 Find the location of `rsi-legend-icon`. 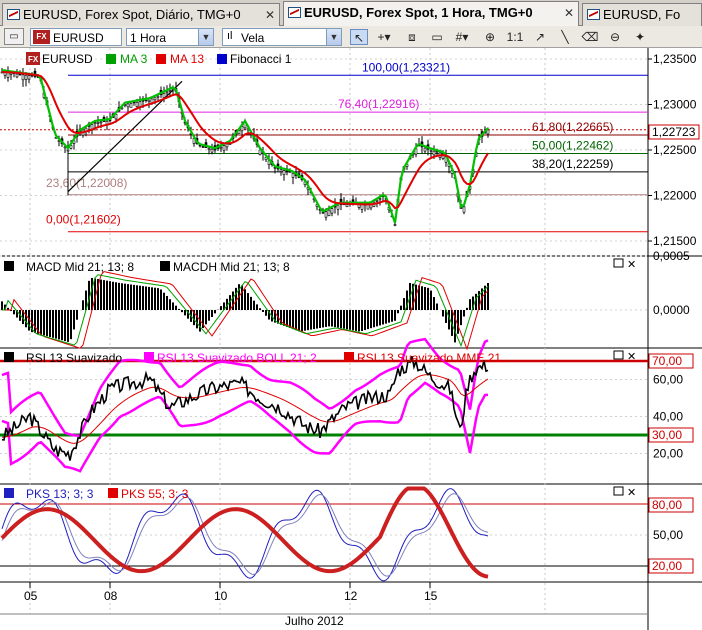

rsi-legend-icon is located at coordinates (9, 357).